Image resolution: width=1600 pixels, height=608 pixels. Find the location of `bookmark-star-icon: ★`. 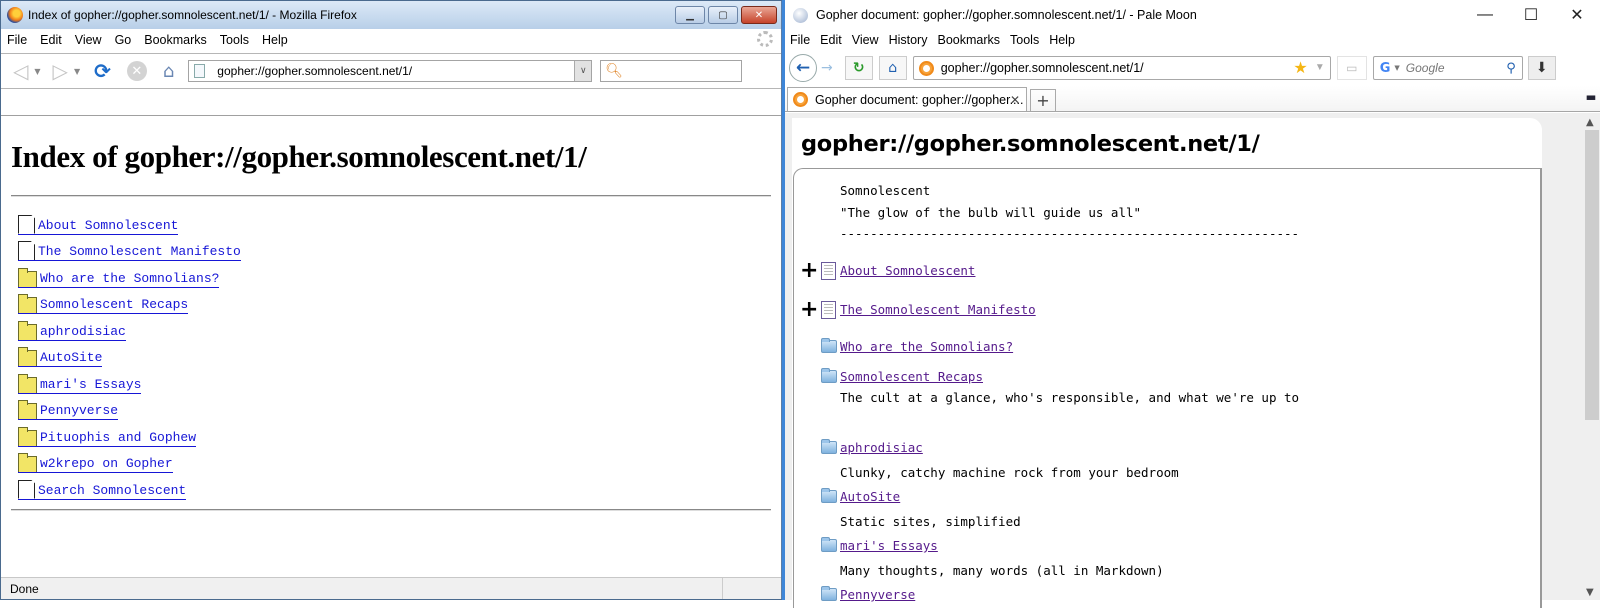

bookmark-star-icon: ★ is located at coordinates (1300, 68).